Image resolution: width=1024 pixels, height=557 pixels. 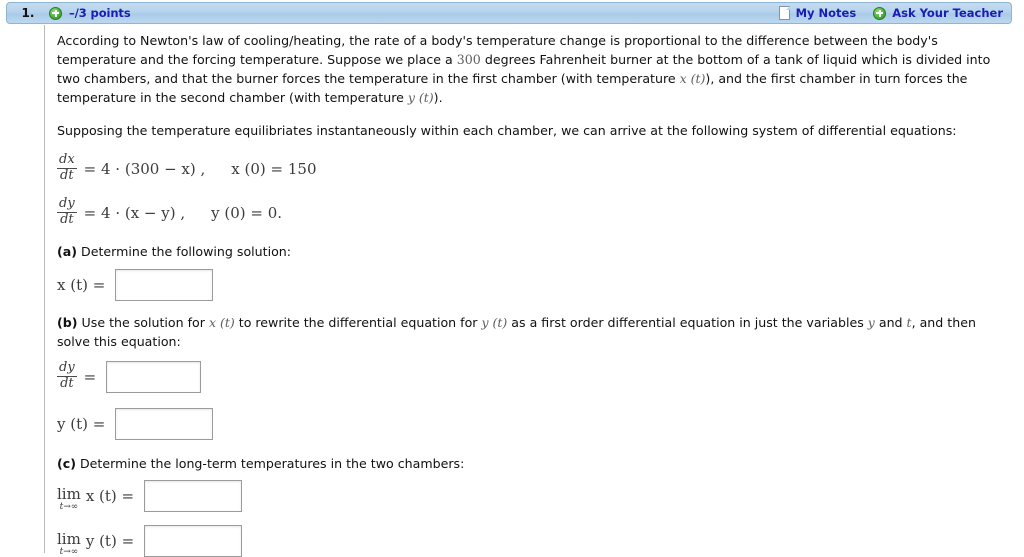 What do you see at coordinates (134, 213) in the screenshot?
I see `equation-2-rhs: = 4 · (x − y) ,` at bounding box center [134, 213].